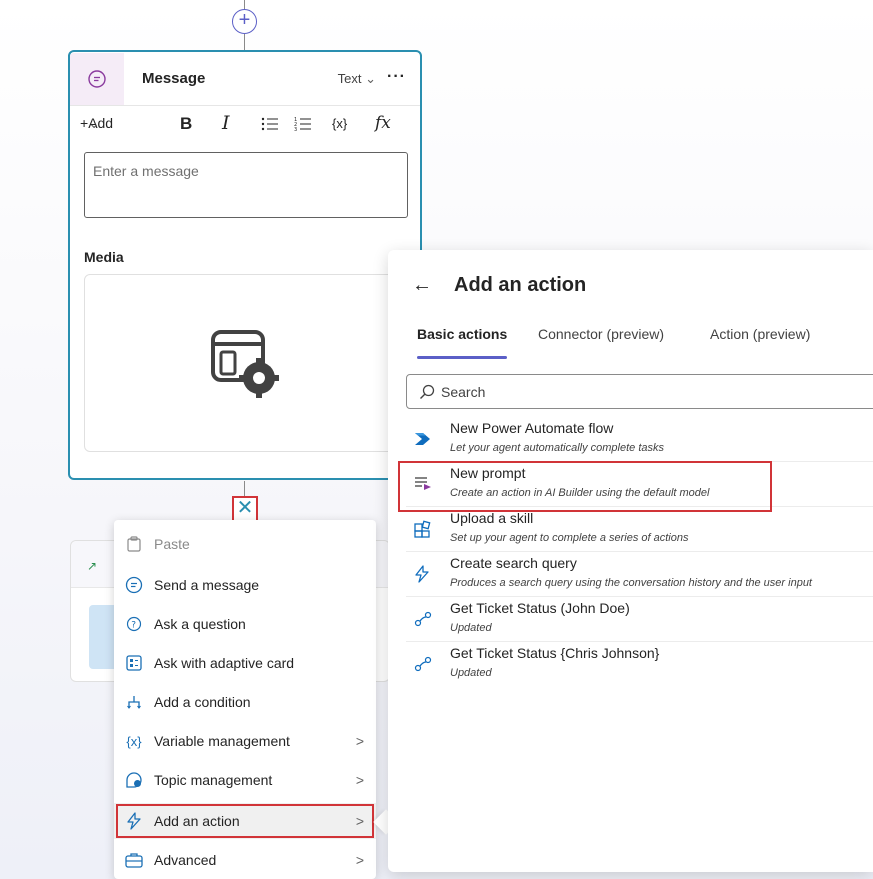  Describe the element at coordinates (246, 185) in the screenshot. I see `message-input: Enter a message` at that location.